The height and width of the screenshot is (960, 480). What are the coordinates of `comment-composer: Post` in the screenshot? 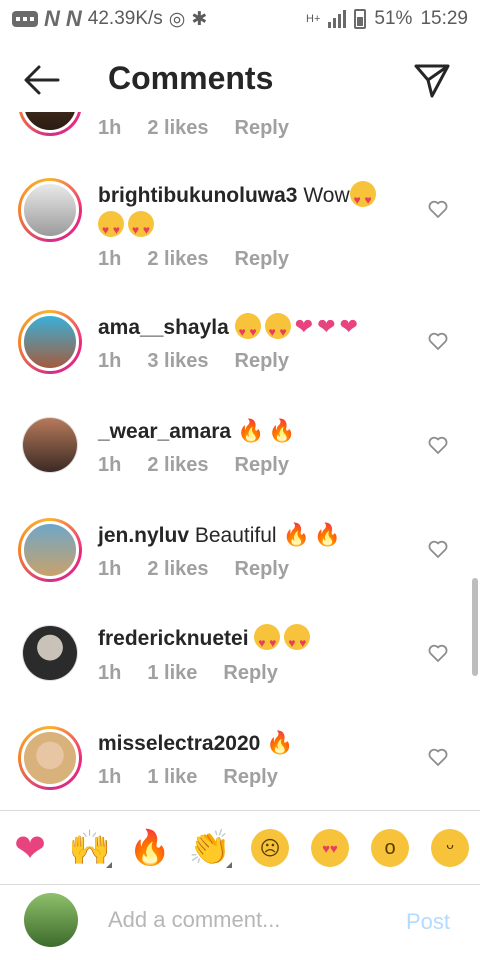 It's located at (240, 922).